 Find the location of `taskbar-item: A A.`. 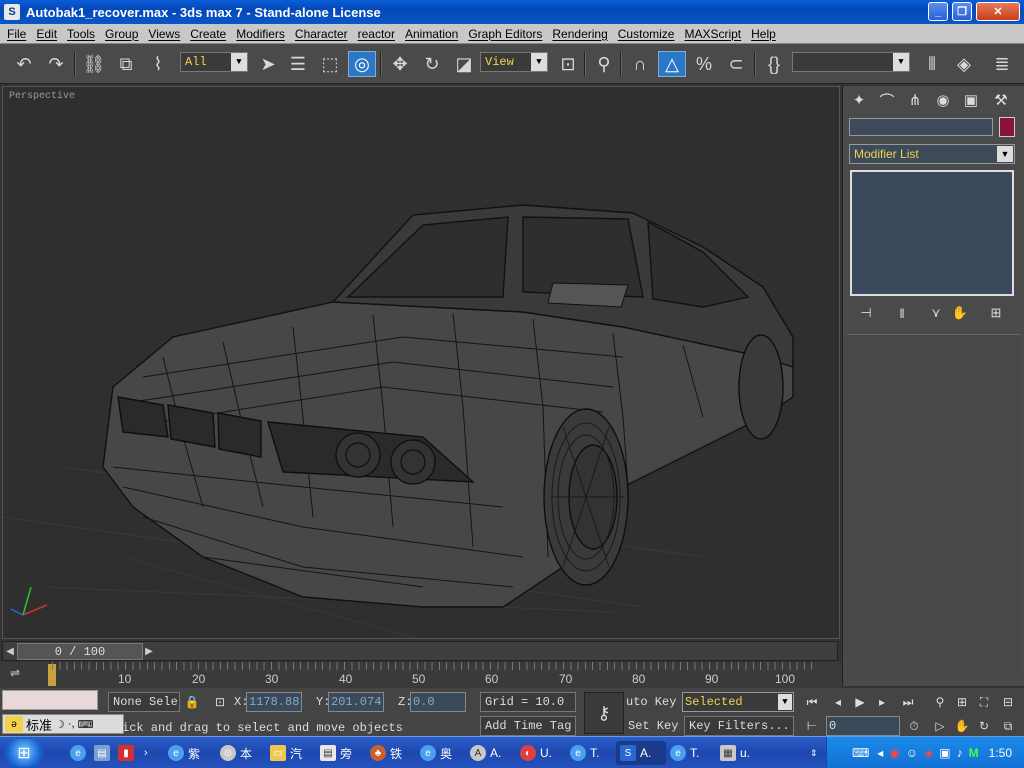

taskbar-item: A A. is located at coordinates (491, 753).